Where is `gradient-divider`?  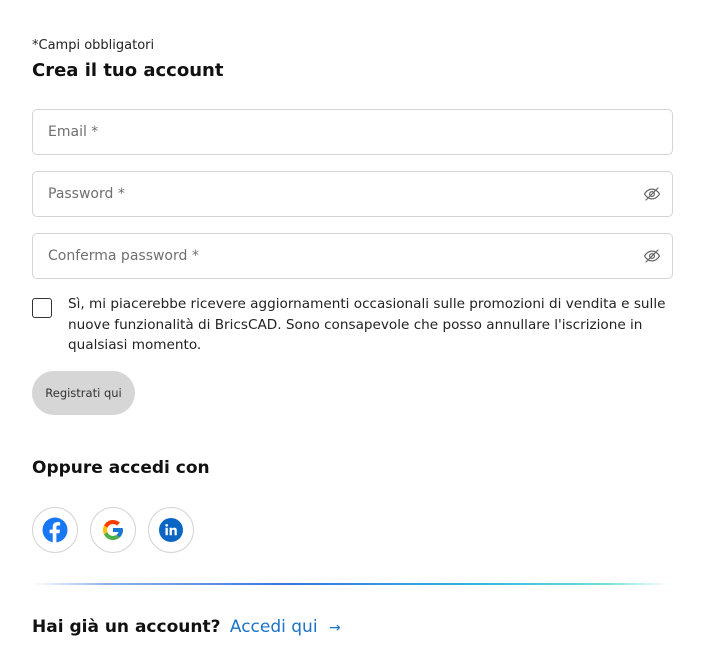 gradient-divider is located at coordinates (350, 584).